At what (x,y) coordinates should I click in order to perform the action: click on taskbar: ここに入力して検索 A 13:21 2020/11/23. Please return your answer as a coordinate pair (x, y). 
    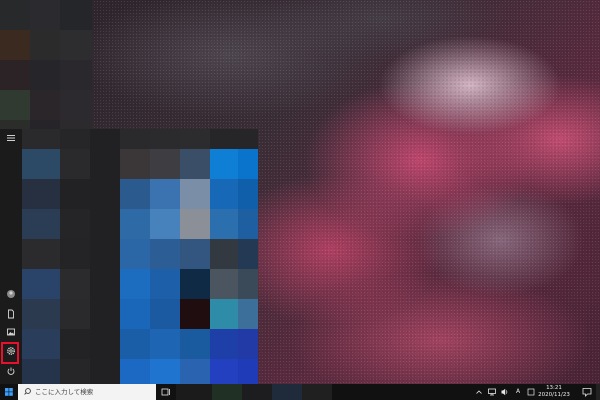
    Looking at the image, I should click on (300, 392).